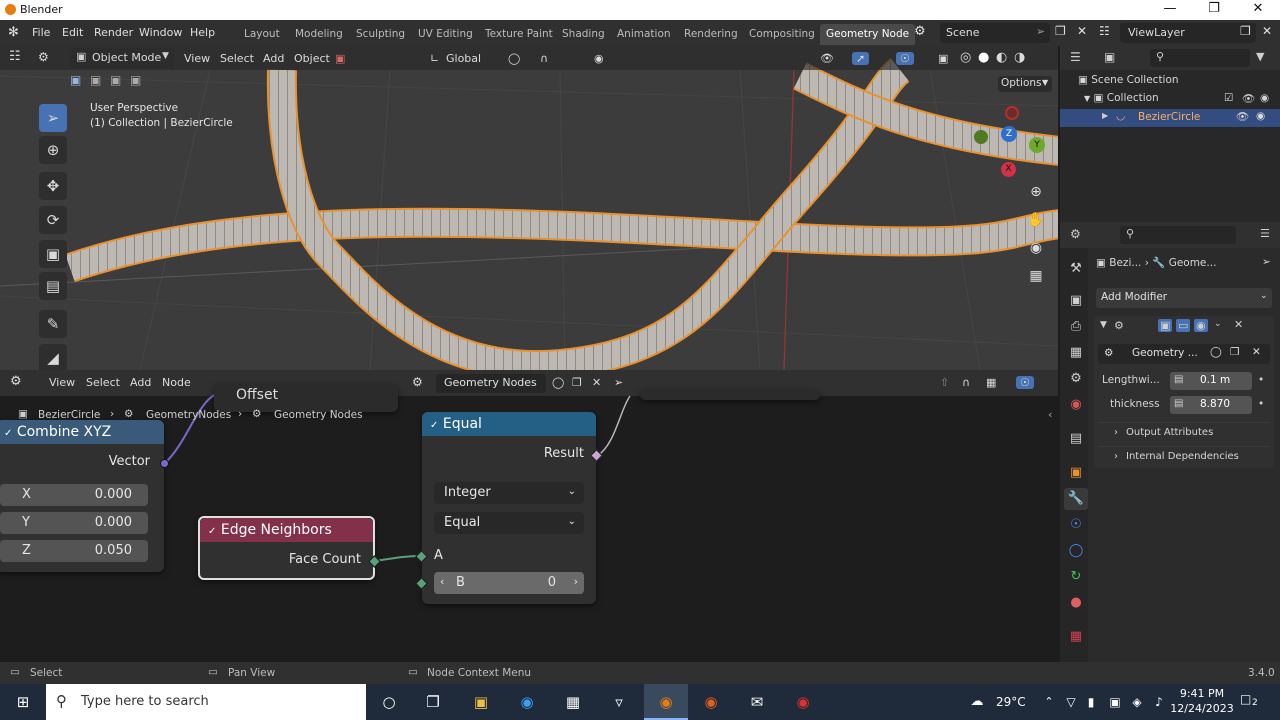 The image size is (1280, 720). Describe the element at coordinates (53, 150) in the screenshot. I see `cursor-tool: ⊕` at that location.